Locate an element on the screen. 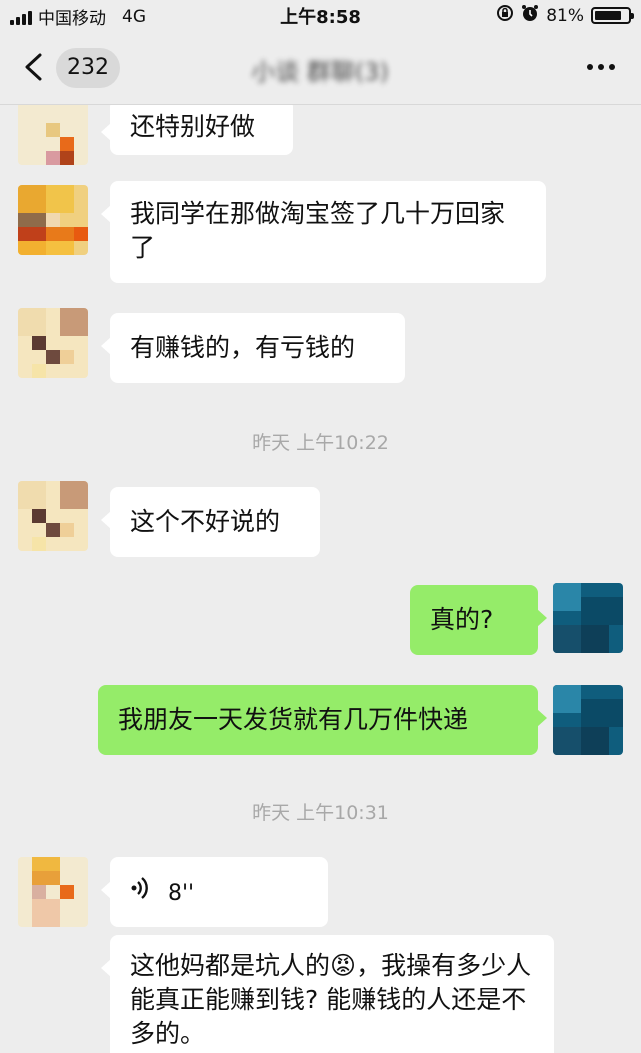 This screenshot has height=1053, width=641. battery-fill is located at coordinates (608, 15).